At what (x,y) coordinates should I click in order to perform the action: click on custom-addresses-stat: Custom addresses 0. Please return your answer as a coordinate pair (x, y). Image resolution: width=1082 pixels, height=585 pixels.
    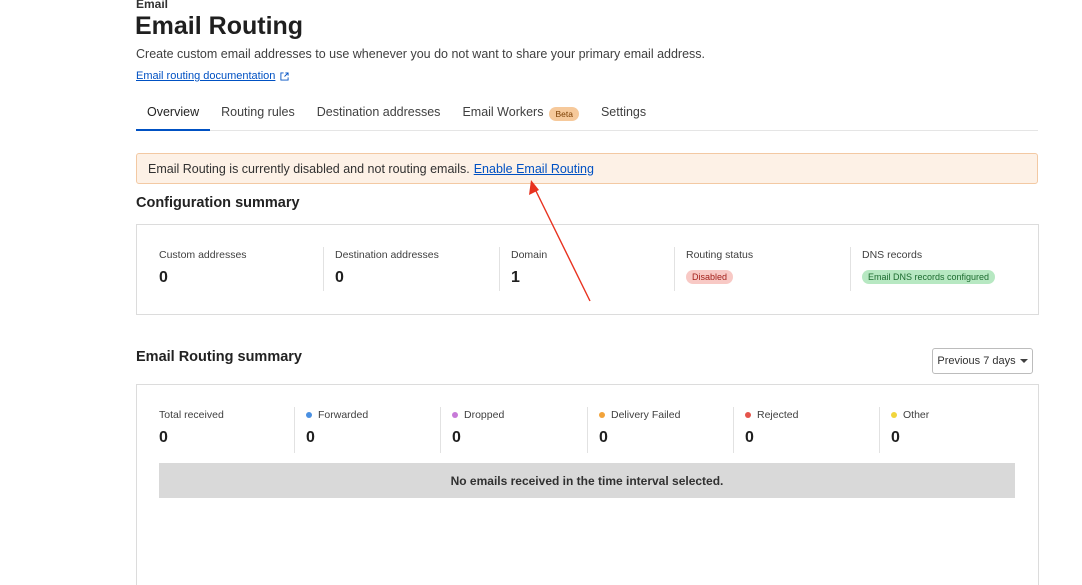
    Looking at the image, I should click on (203, 268).